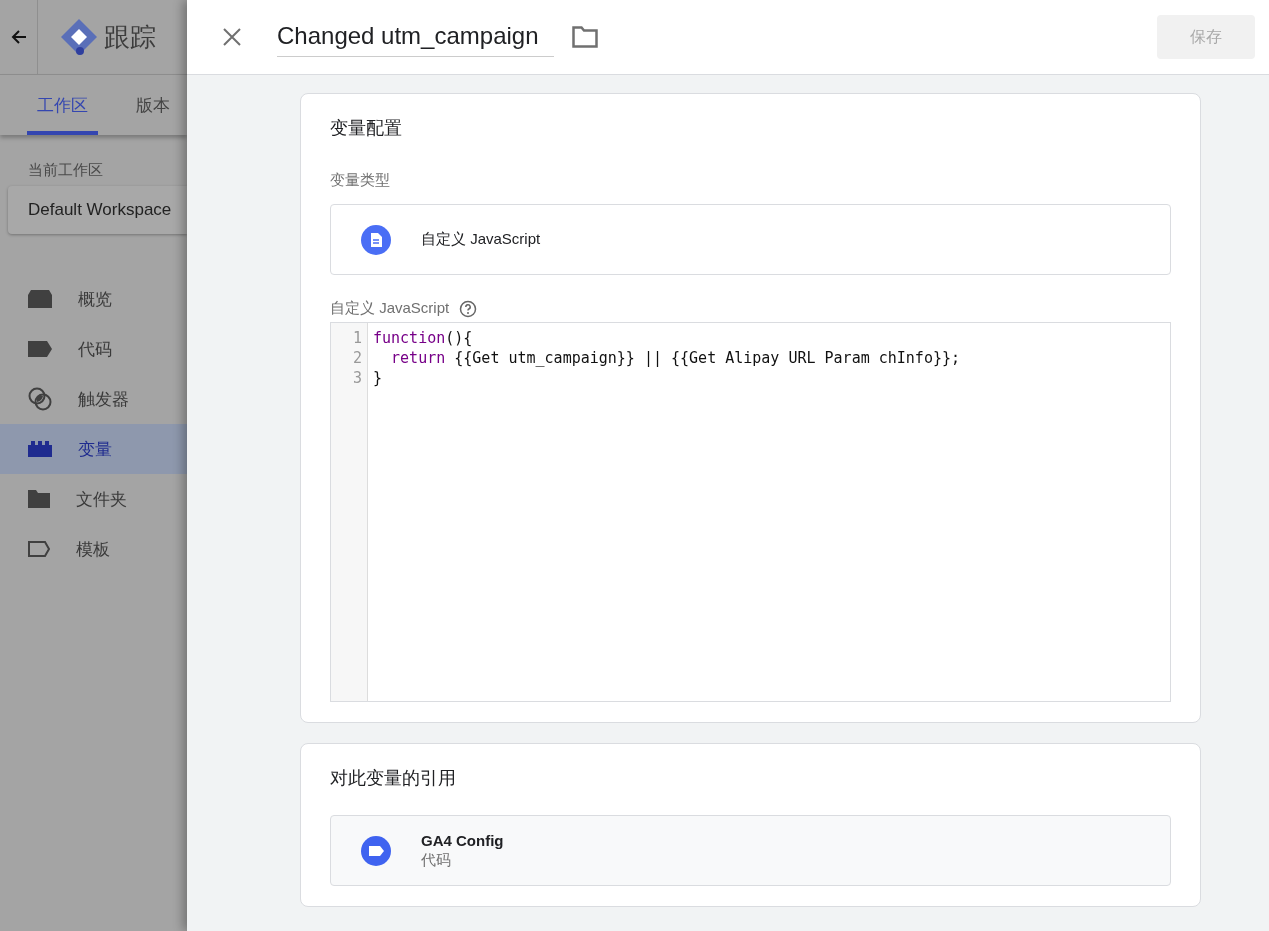 The height and width of the screenshot is (931, 1269). I want to click on tag-outline-icon, so click(39, 549).